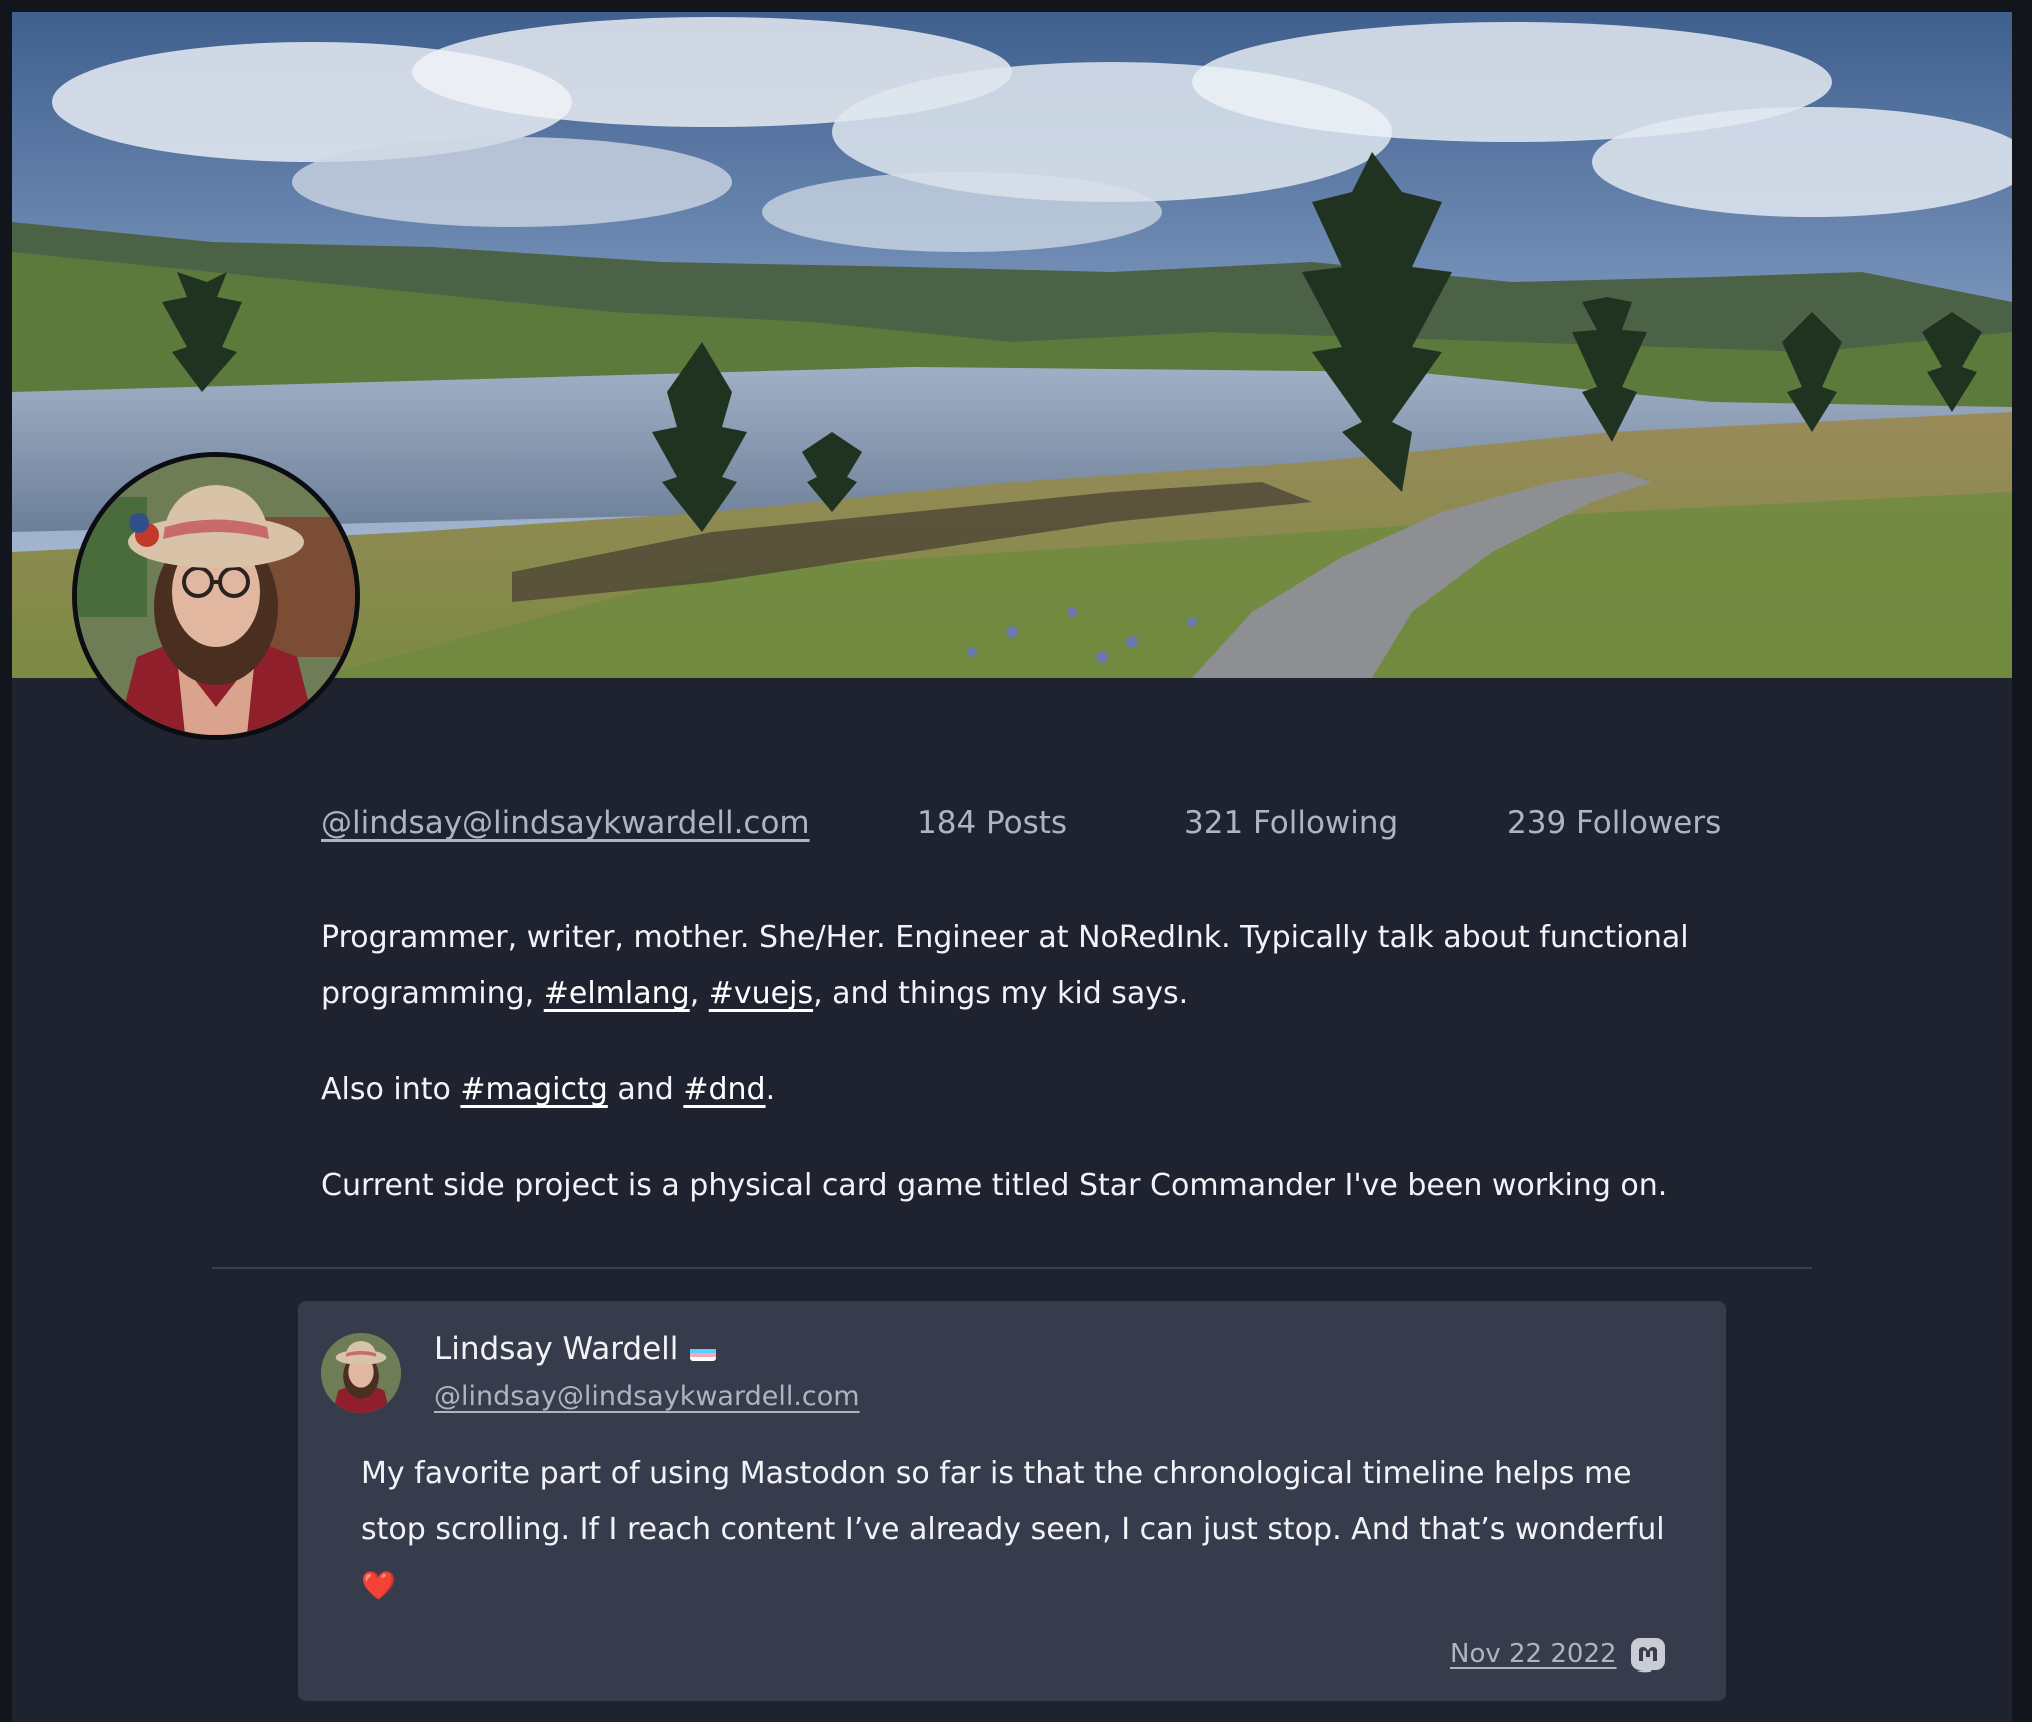 Image resolution: width=2032 pixels, height=1722 pixels. Describe the element at coordinates (361, 1373) in the screenshot. I see `post-author-avatar` at that location.